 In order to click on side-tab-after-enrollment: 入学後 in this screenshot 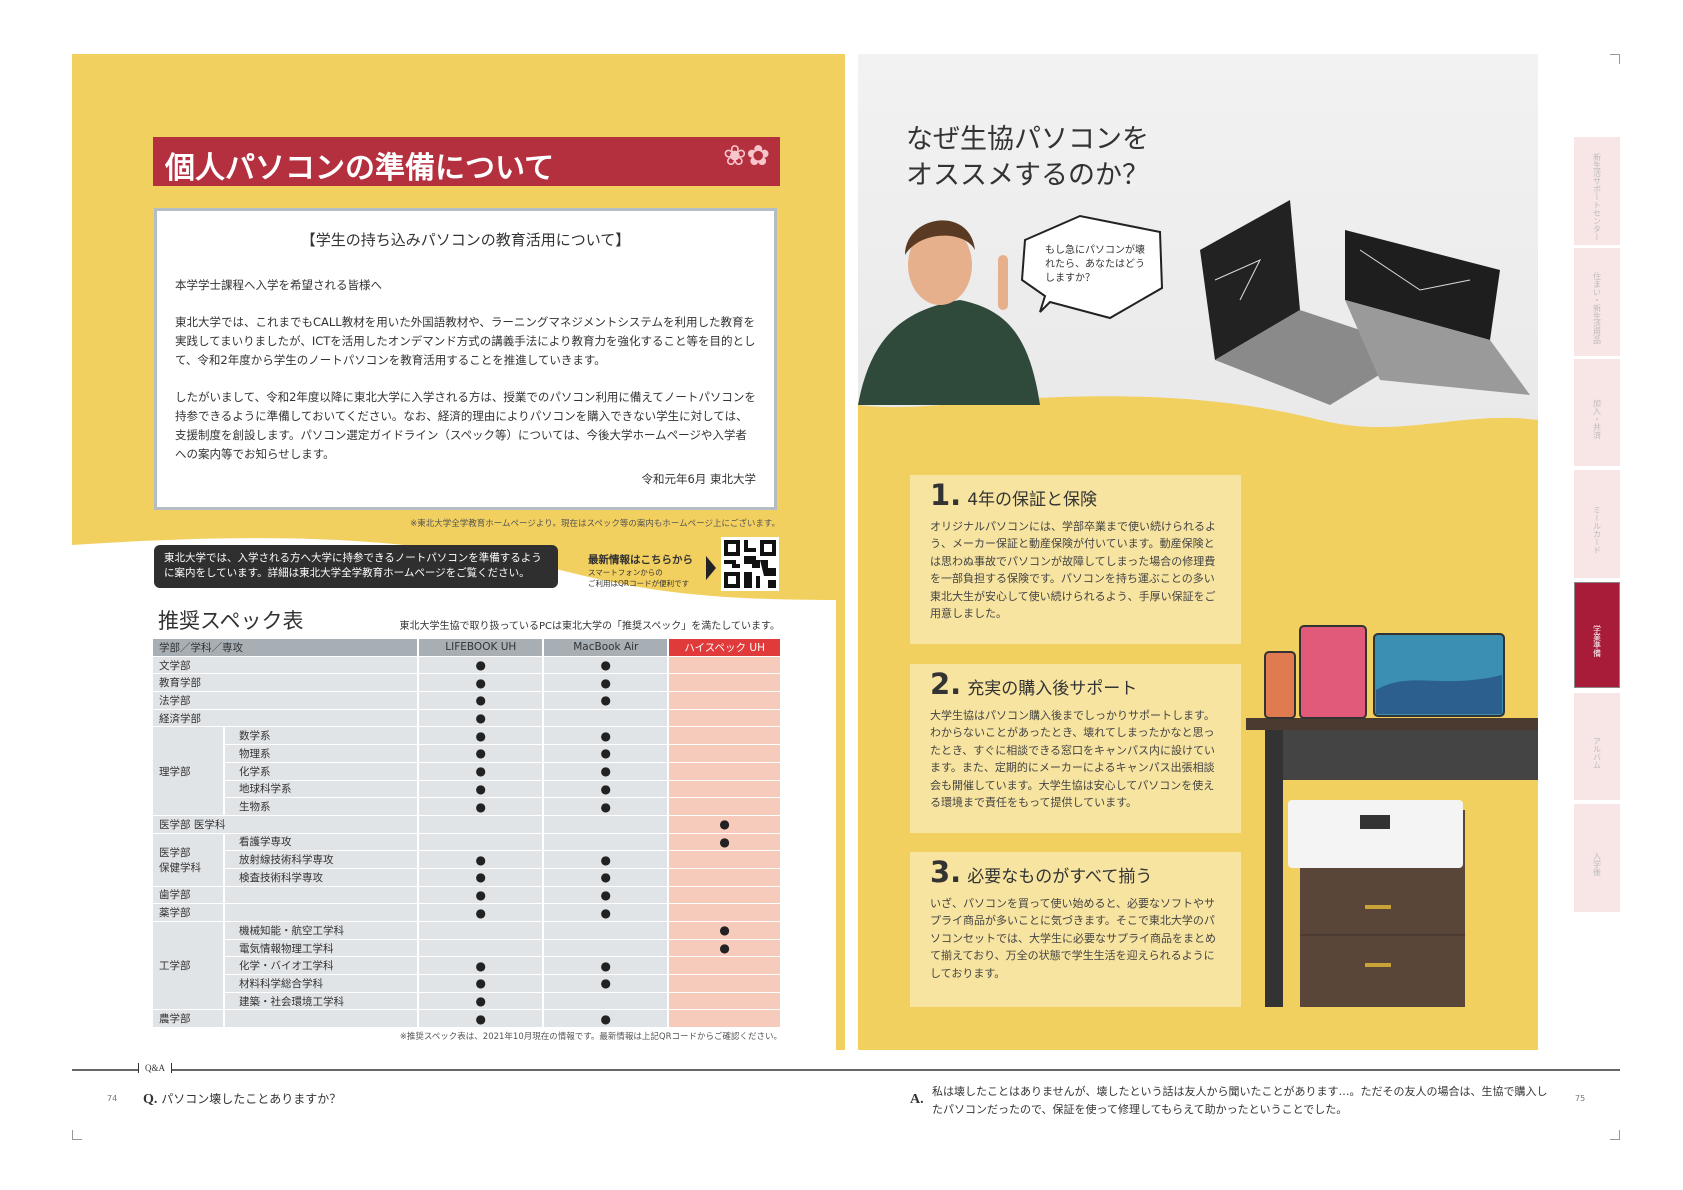, I will do `click(1597, 858)`.